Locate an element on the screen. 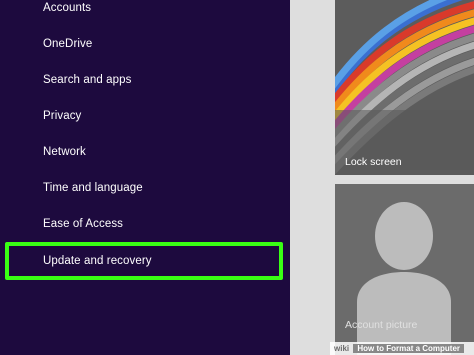 This screenshot has width=474, height=355. sidebar-item-ease-of-access: Ease of Access is located at coordinates (83, 224).